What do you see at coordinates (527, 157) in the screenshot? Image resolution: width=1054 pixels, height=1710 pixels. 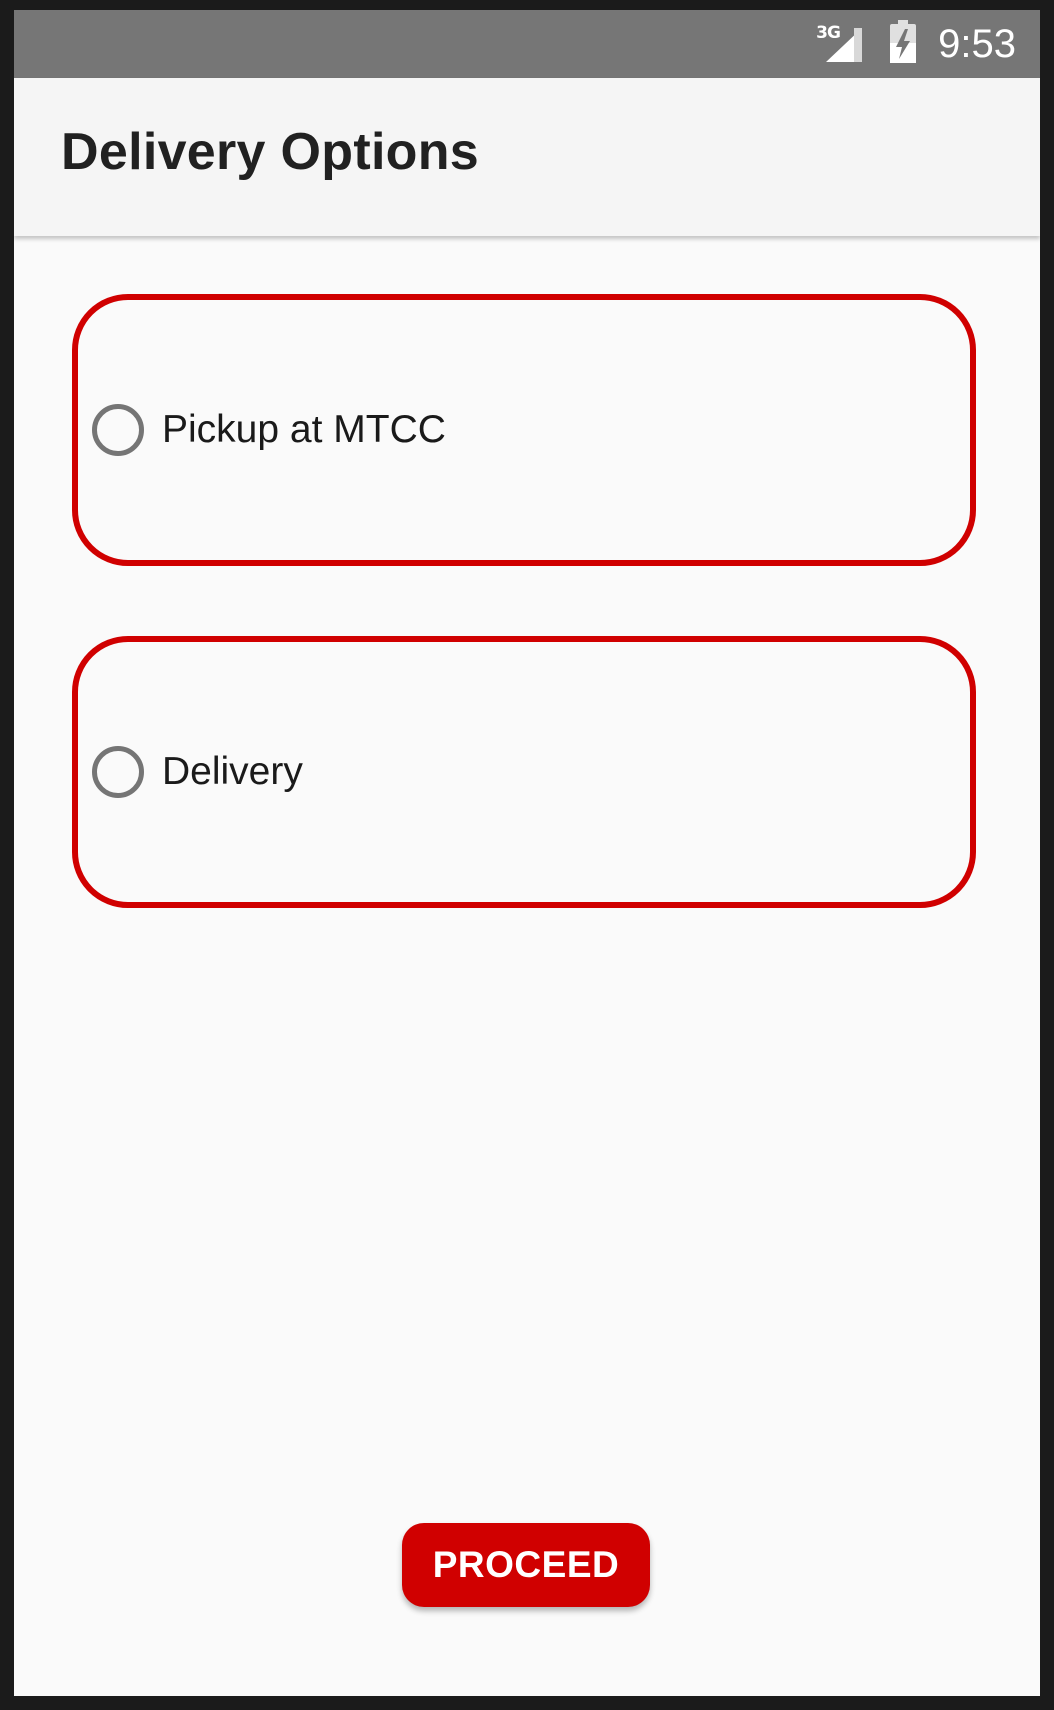 I see `app-toolbar: Delivery Options` at bounding box center [527, 157].